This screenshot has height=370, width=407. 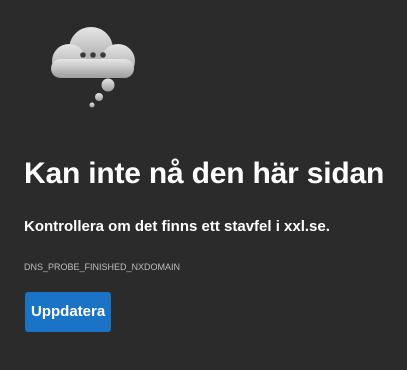 What do you see at coordinates (204, 173) in the screenshot?
I see `page-title: Kan inte nå den här sidan` at bounding box center [204, 173].